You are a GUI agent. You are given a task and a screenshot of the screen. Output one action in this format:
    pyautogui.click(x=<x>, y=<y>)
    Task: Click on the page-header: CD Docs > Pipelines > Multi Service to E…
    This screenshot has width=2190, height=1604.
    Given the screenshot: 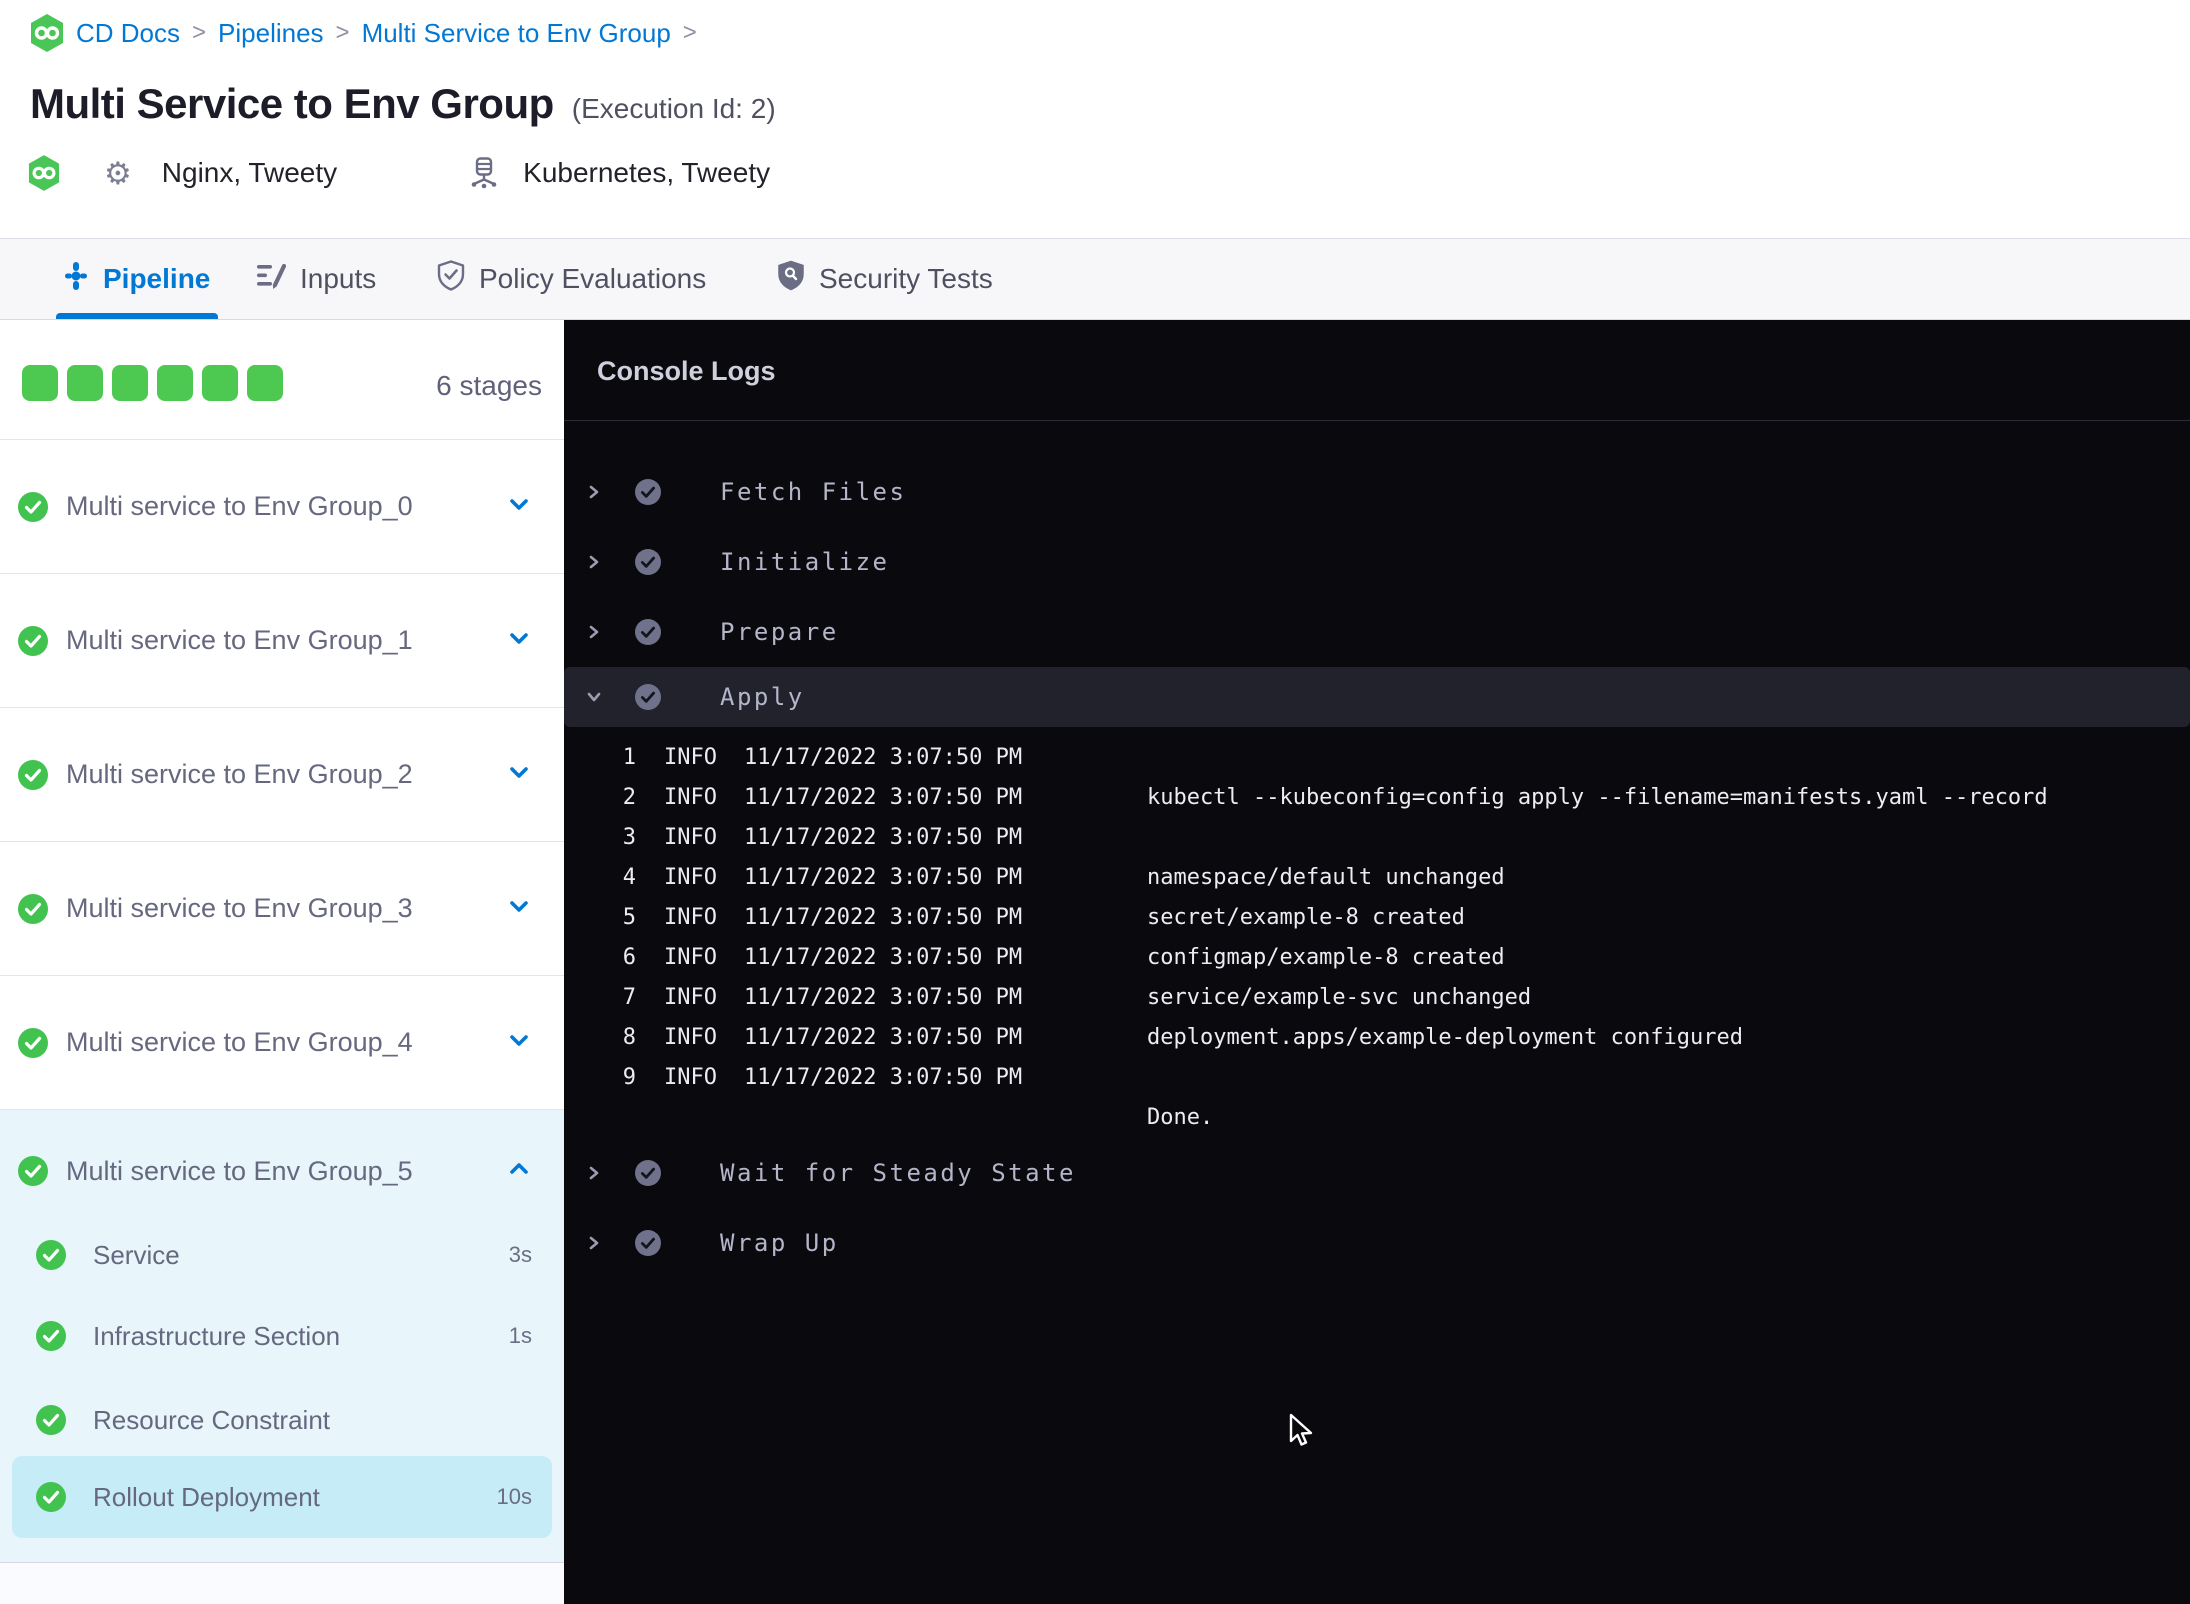 What is the action you would take?
    pyautogui.click(x=1095, y=119)
    